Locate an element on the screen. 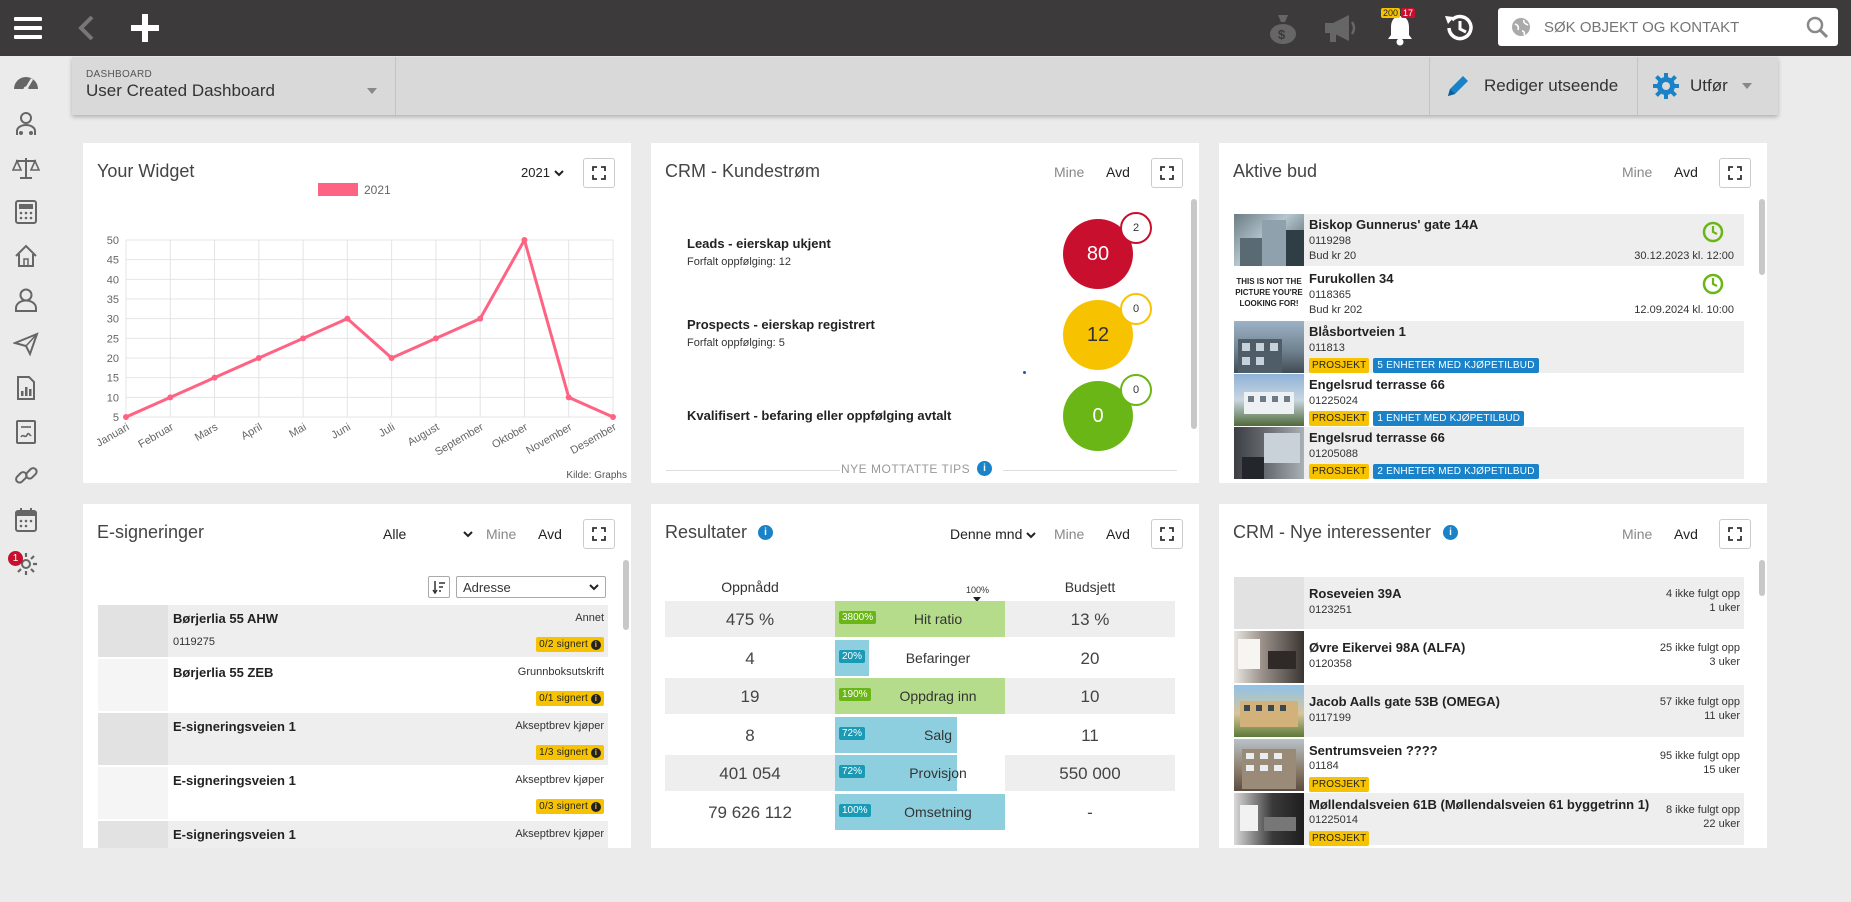 The height and width of the screenshot is (902, 1851). results-row: 475 % 3800% Hit ratio 13 % is located at coordinates (920, 619).